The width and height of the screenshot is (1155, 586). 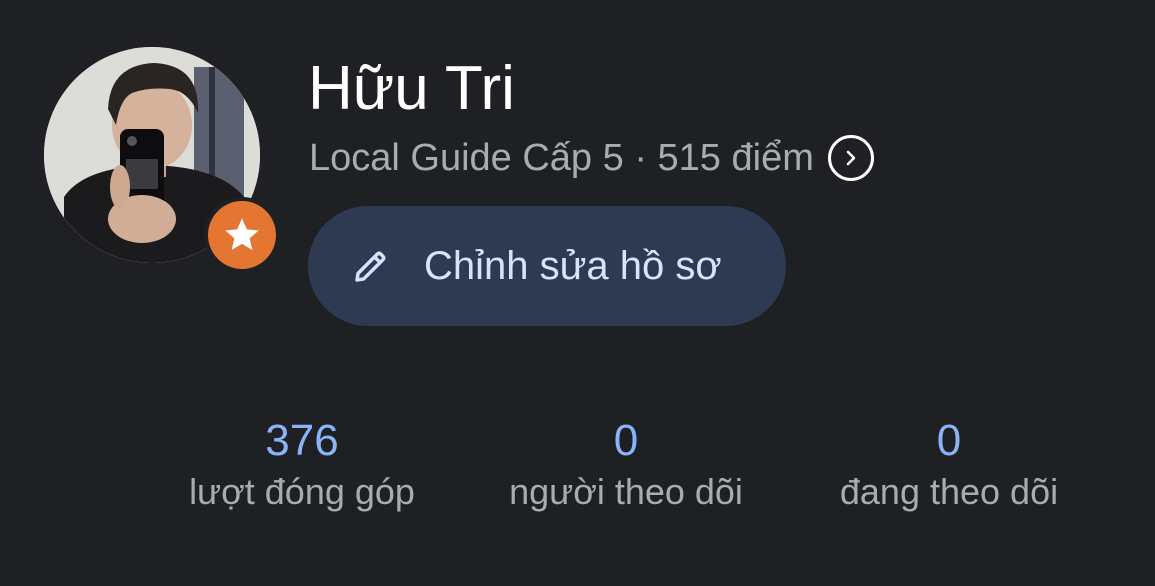 I want to click on stat-contributions: 376 lượt đóng góp, so click(x=302, y=465).